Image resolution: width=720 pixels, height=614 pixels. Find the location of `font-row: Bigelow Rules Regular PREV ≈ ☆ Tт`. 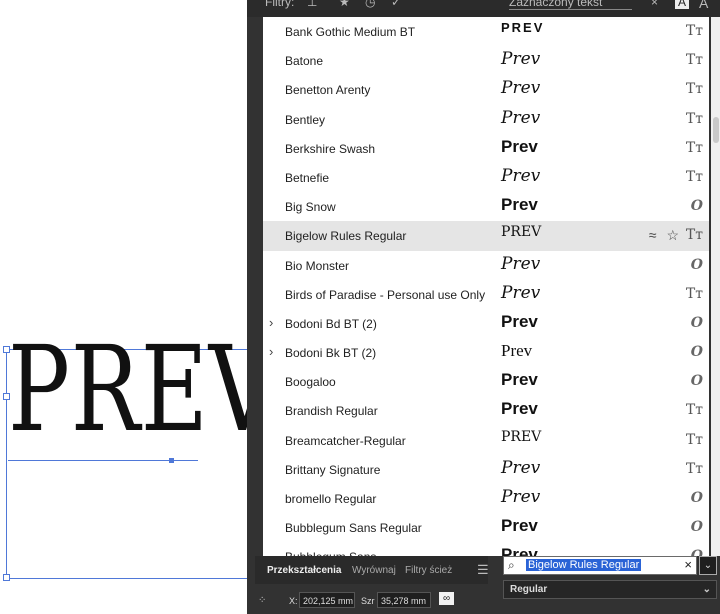

font-row: Bigelow Rules Regular PREV ≈ ☆ Tт is located at coordinates (486, 236).